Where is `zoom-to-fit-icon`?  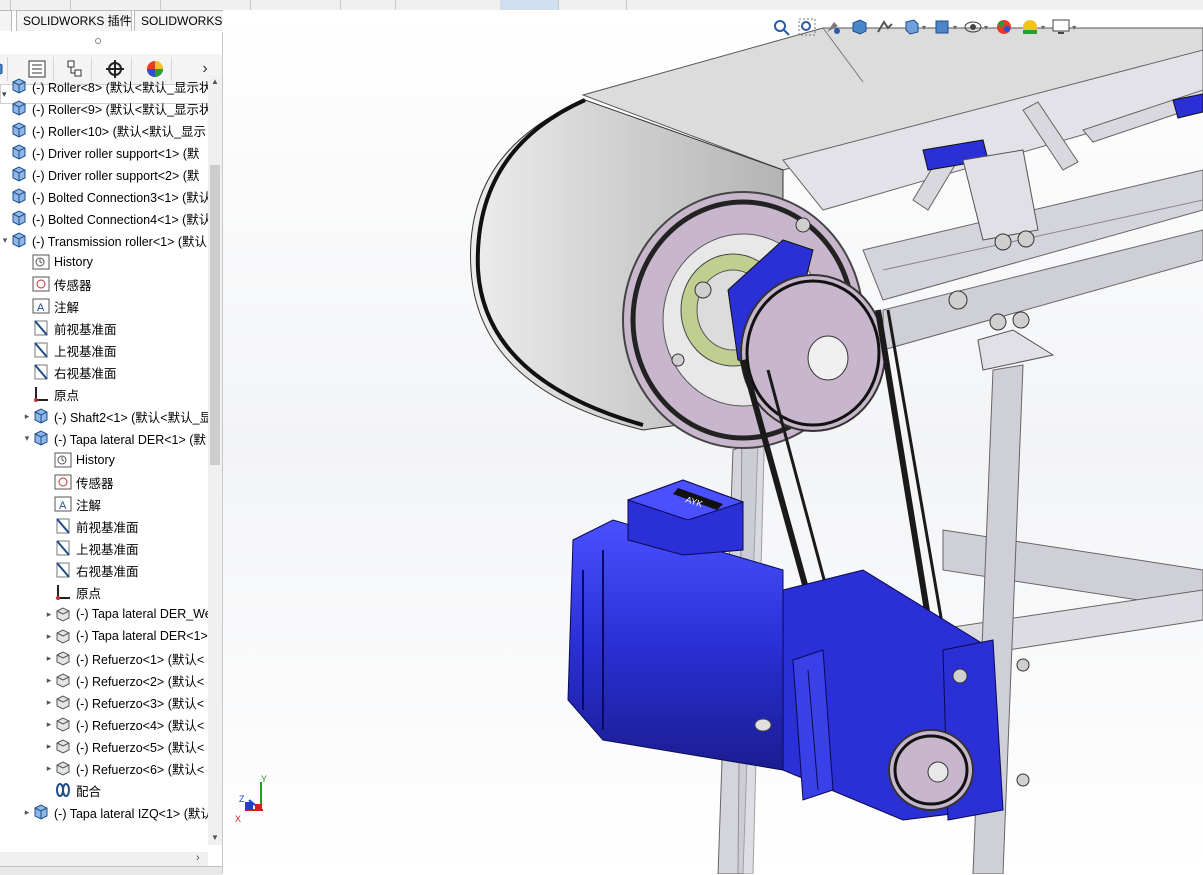
zoom-to-fit-icon is located at coordinates (781, 27).